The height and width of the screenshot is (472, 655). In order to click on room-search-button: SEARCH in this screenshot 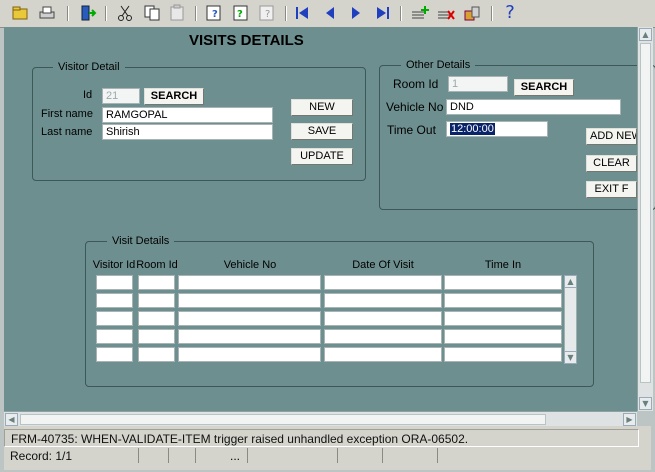, I will do `click(544, 87)`.